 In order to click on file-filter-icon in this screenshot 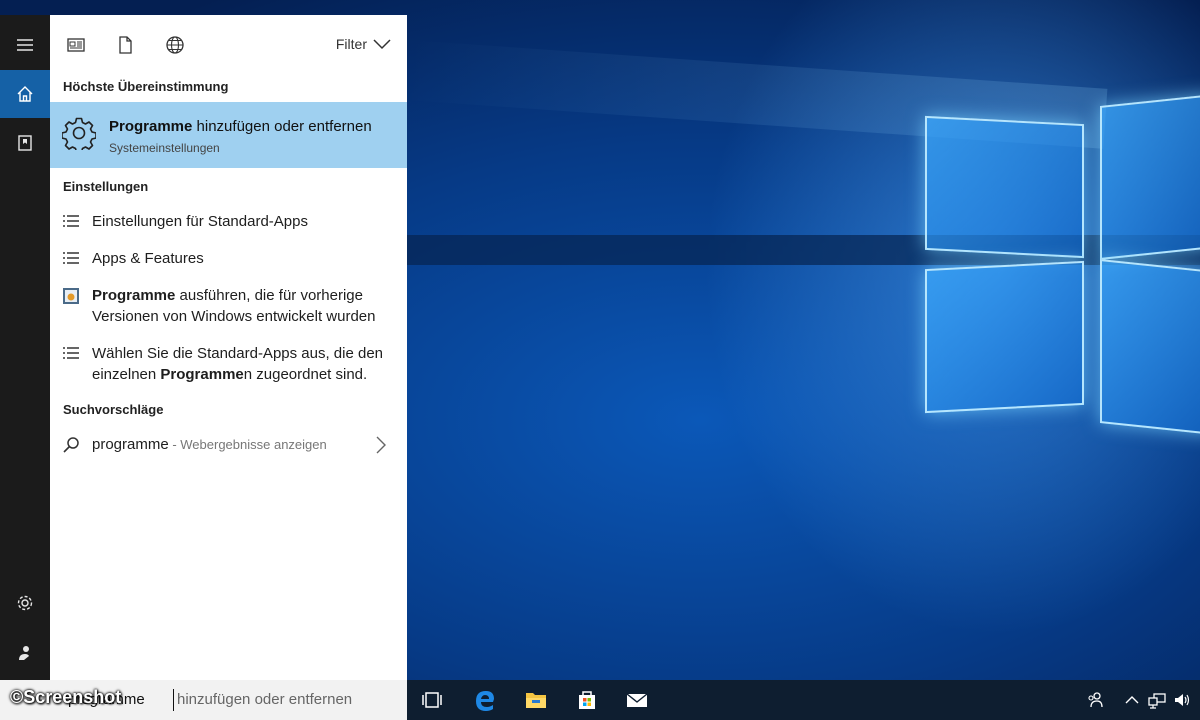, I will do `click(125, 45)`.